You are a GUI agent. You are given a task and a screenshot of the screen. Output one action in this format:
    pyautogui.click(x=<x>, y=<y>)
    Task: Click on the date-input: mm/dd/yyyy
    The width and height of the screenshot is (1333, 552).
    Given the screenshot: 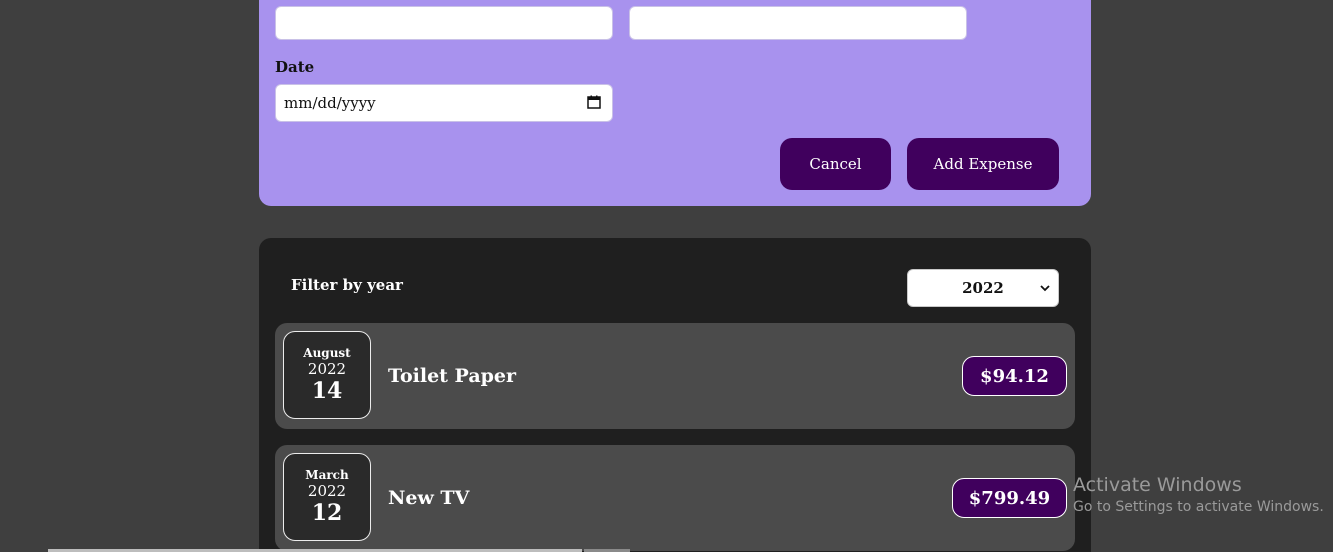 What is the action you would take?
    pyautogui.click(x=444, y=103)
    